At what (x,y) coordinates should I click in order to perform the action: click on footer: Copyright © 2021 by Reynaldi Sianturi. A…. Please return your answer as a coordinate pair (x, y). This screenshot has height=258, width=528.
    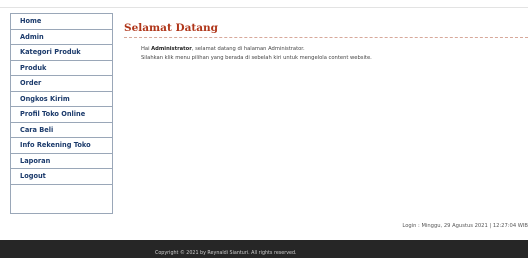
    Looking at the image, I should click on (264, 249).